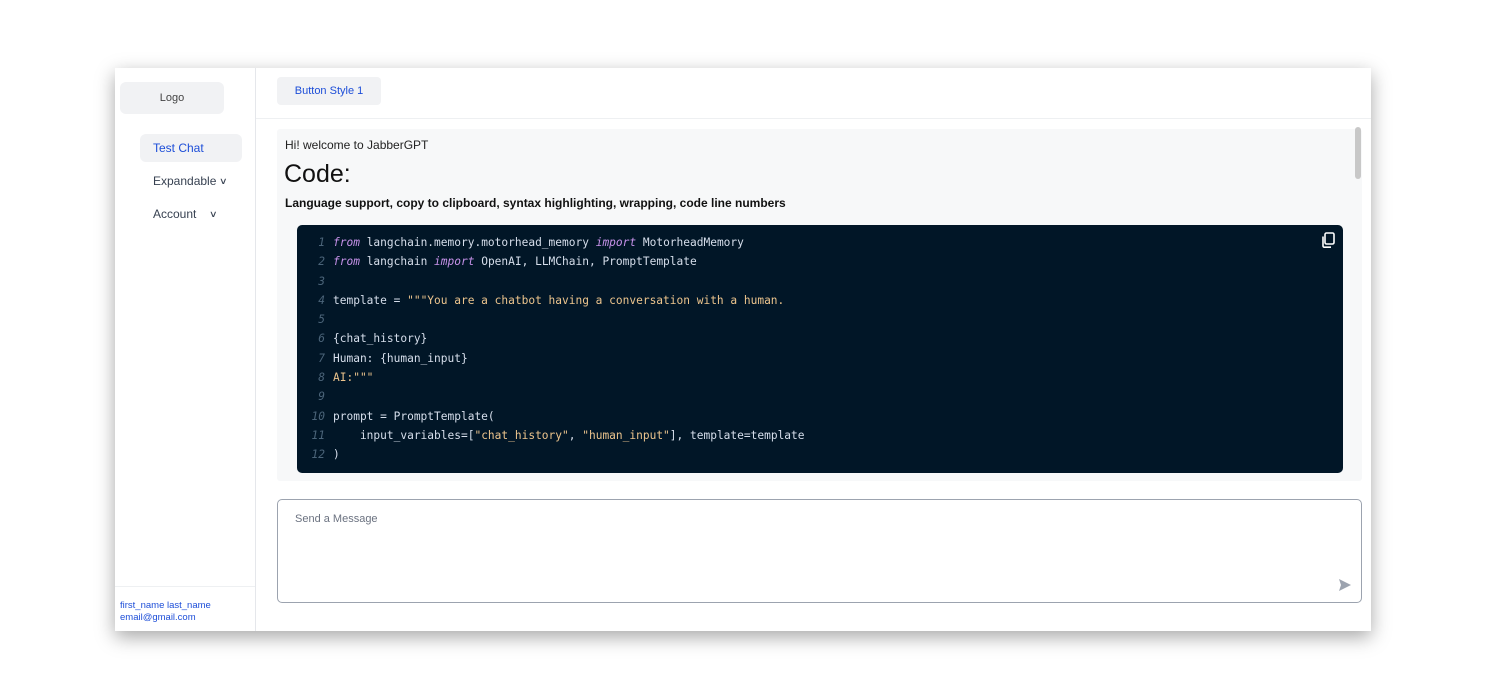 The height and width of the screenshot is (700, 1500). What do you see at coordinates (556, 338) in the screenshot?
I see `code-line: 6 {chat_history}` at bounding box center [556, 338].